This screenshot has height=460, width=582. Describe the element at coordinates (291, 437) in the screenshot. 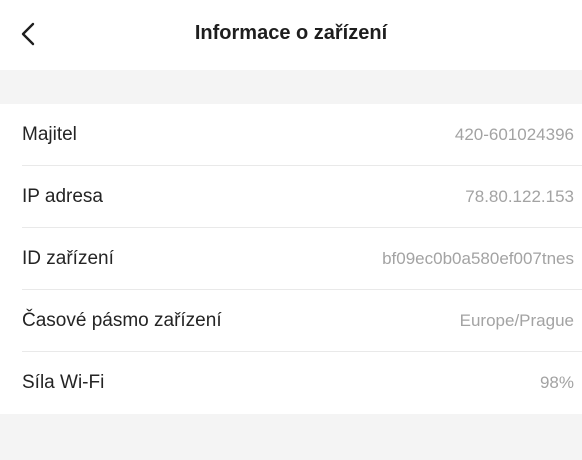

I see `section-spacer-bottom` at that location.